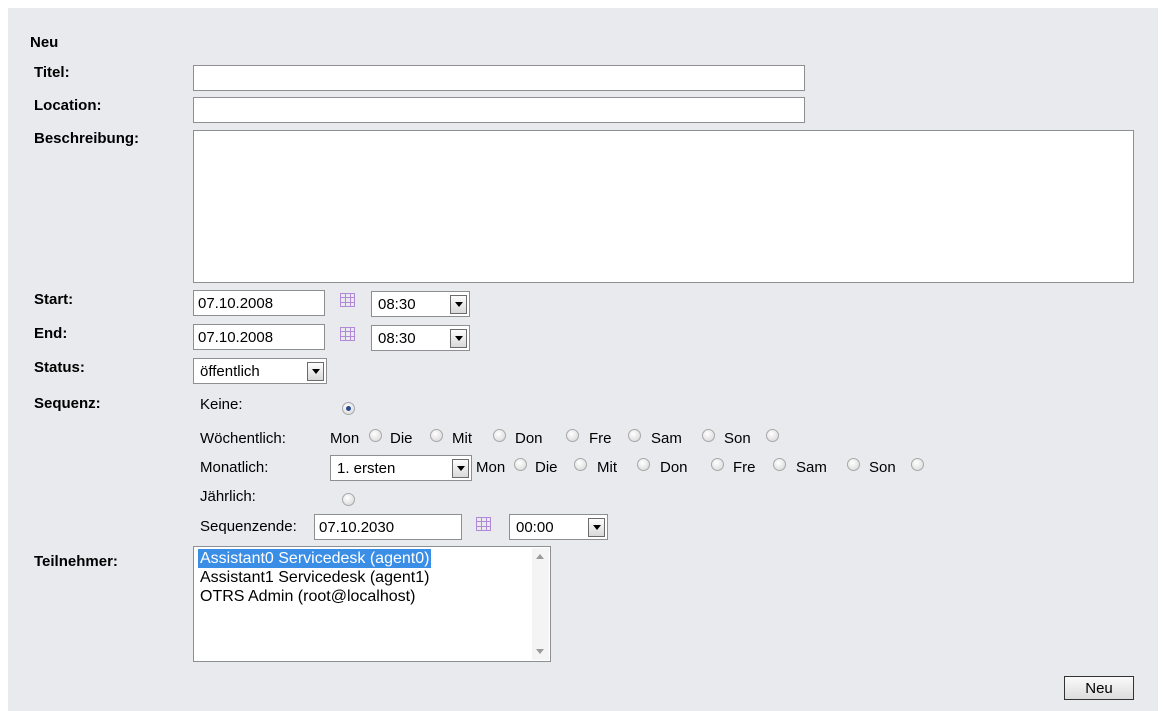 This screenshot has height=711, width=1169. What do you see at coordinates (307, 596) in the screenshot?
I see `participant-option: OTRS Admin (root@localhost)` at bounding box center [307, 596].